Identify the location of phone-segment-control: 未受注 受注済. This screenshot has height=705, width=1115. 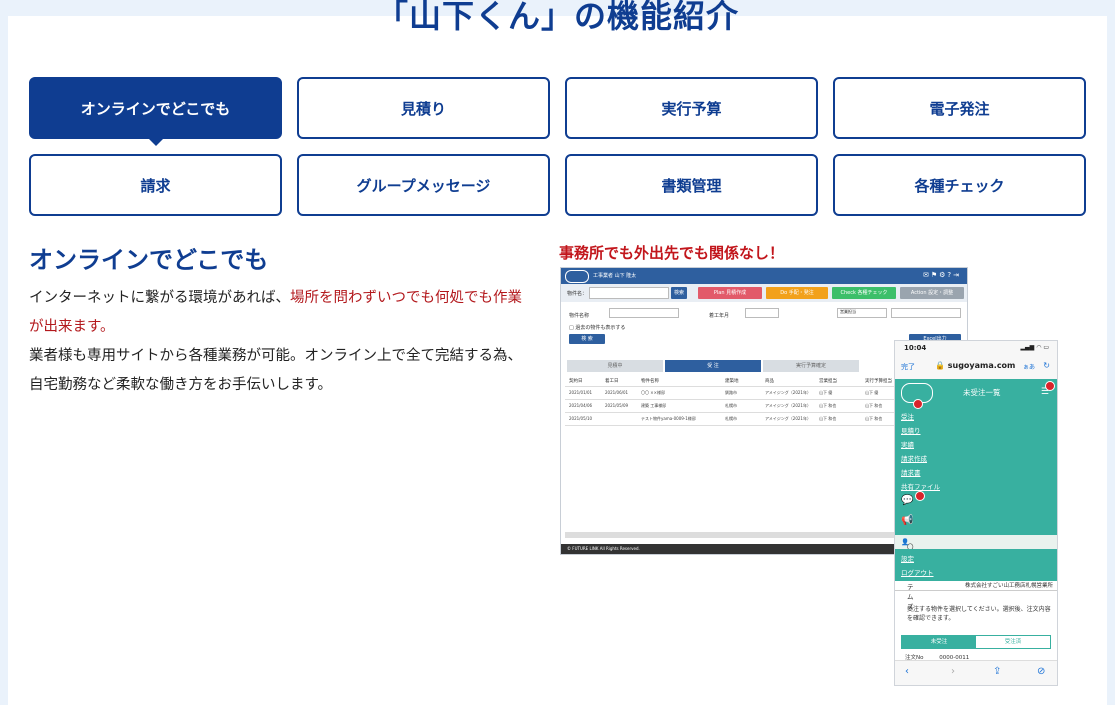
(976, 642).